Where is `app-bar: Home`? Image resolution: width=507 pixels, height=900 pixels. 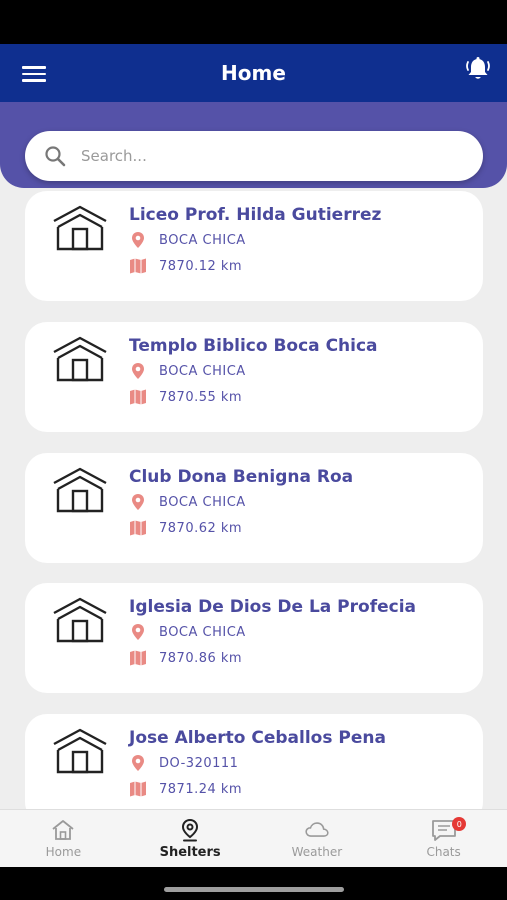
app-bar: Home is located at coordinates (253, 73).